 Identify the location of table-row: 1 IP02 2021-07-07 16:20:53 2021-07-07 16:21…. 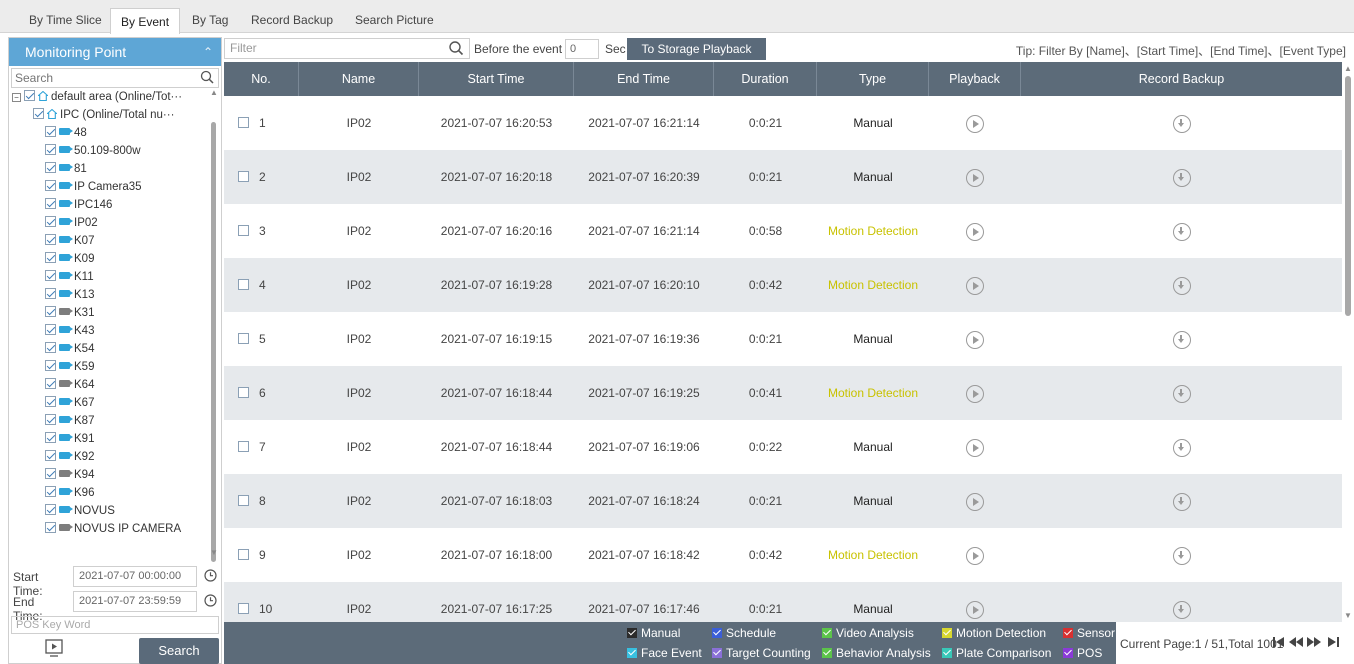
(783, 123).